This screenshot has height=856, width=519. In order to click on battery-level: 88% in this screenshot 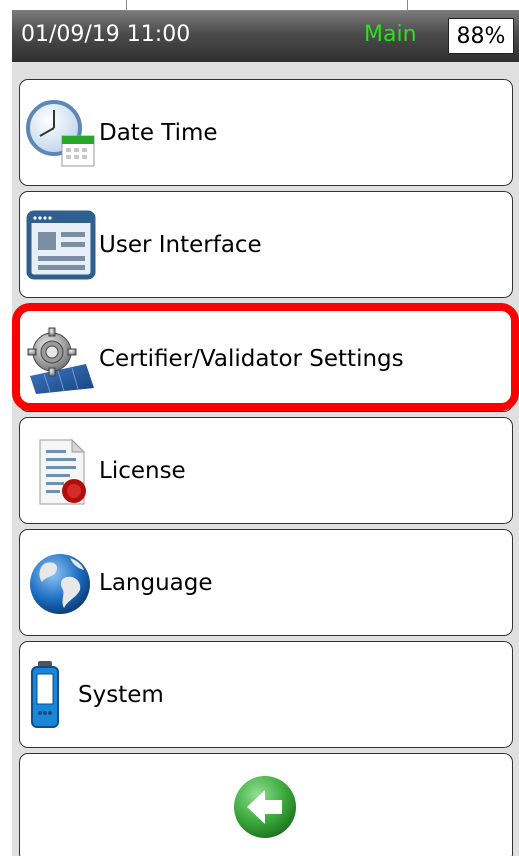, I will do `click(481, 36)`.